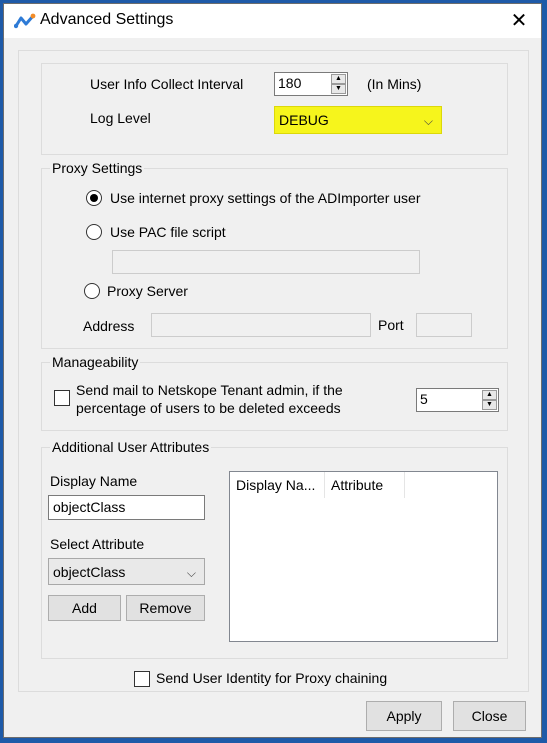 Image resolution: width=547 pixels, height=743 pixels. Describe the element at coordinates (94, 232) in the screenshot. I see `proxy-pac-radio` at that location.